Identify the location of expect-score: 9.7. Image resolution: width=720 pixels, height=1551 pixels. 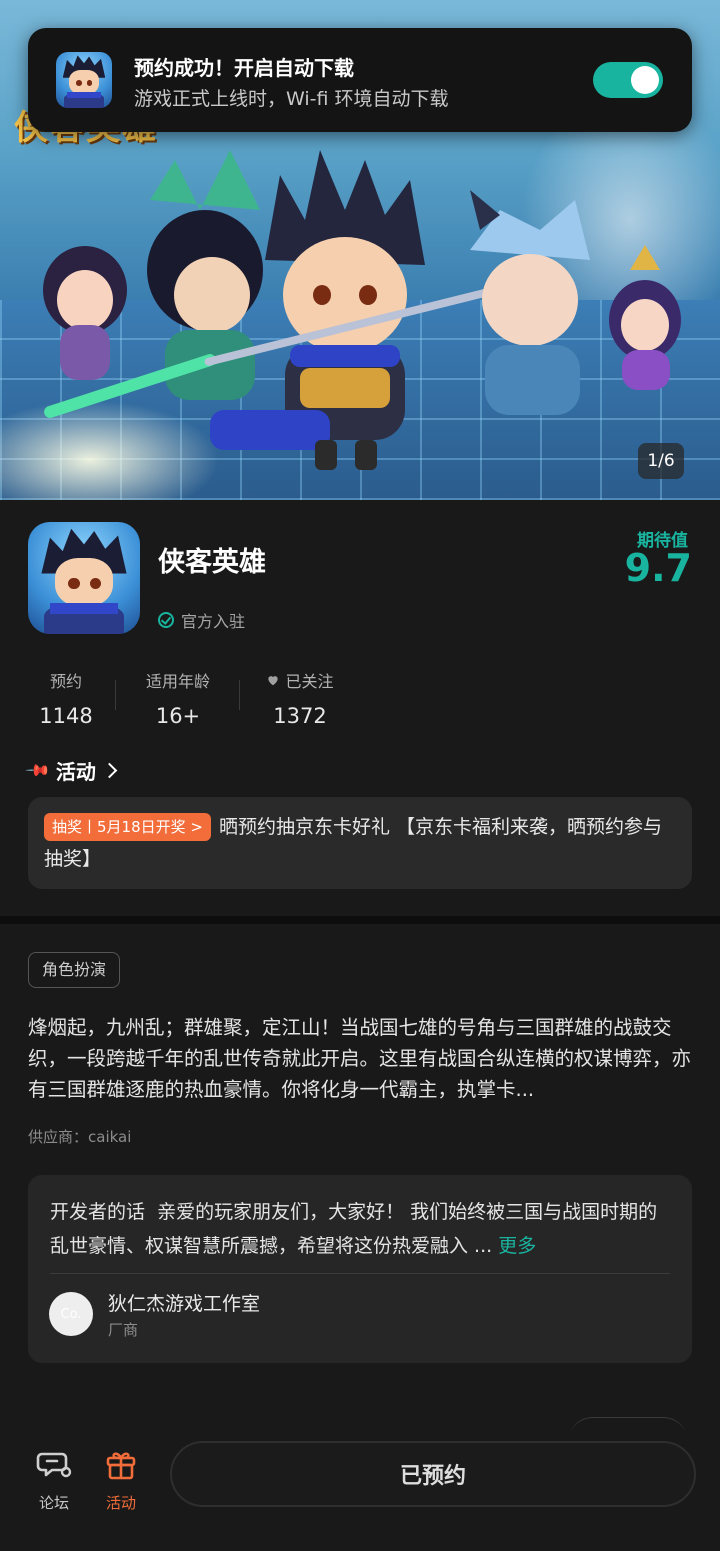
(658, 568).